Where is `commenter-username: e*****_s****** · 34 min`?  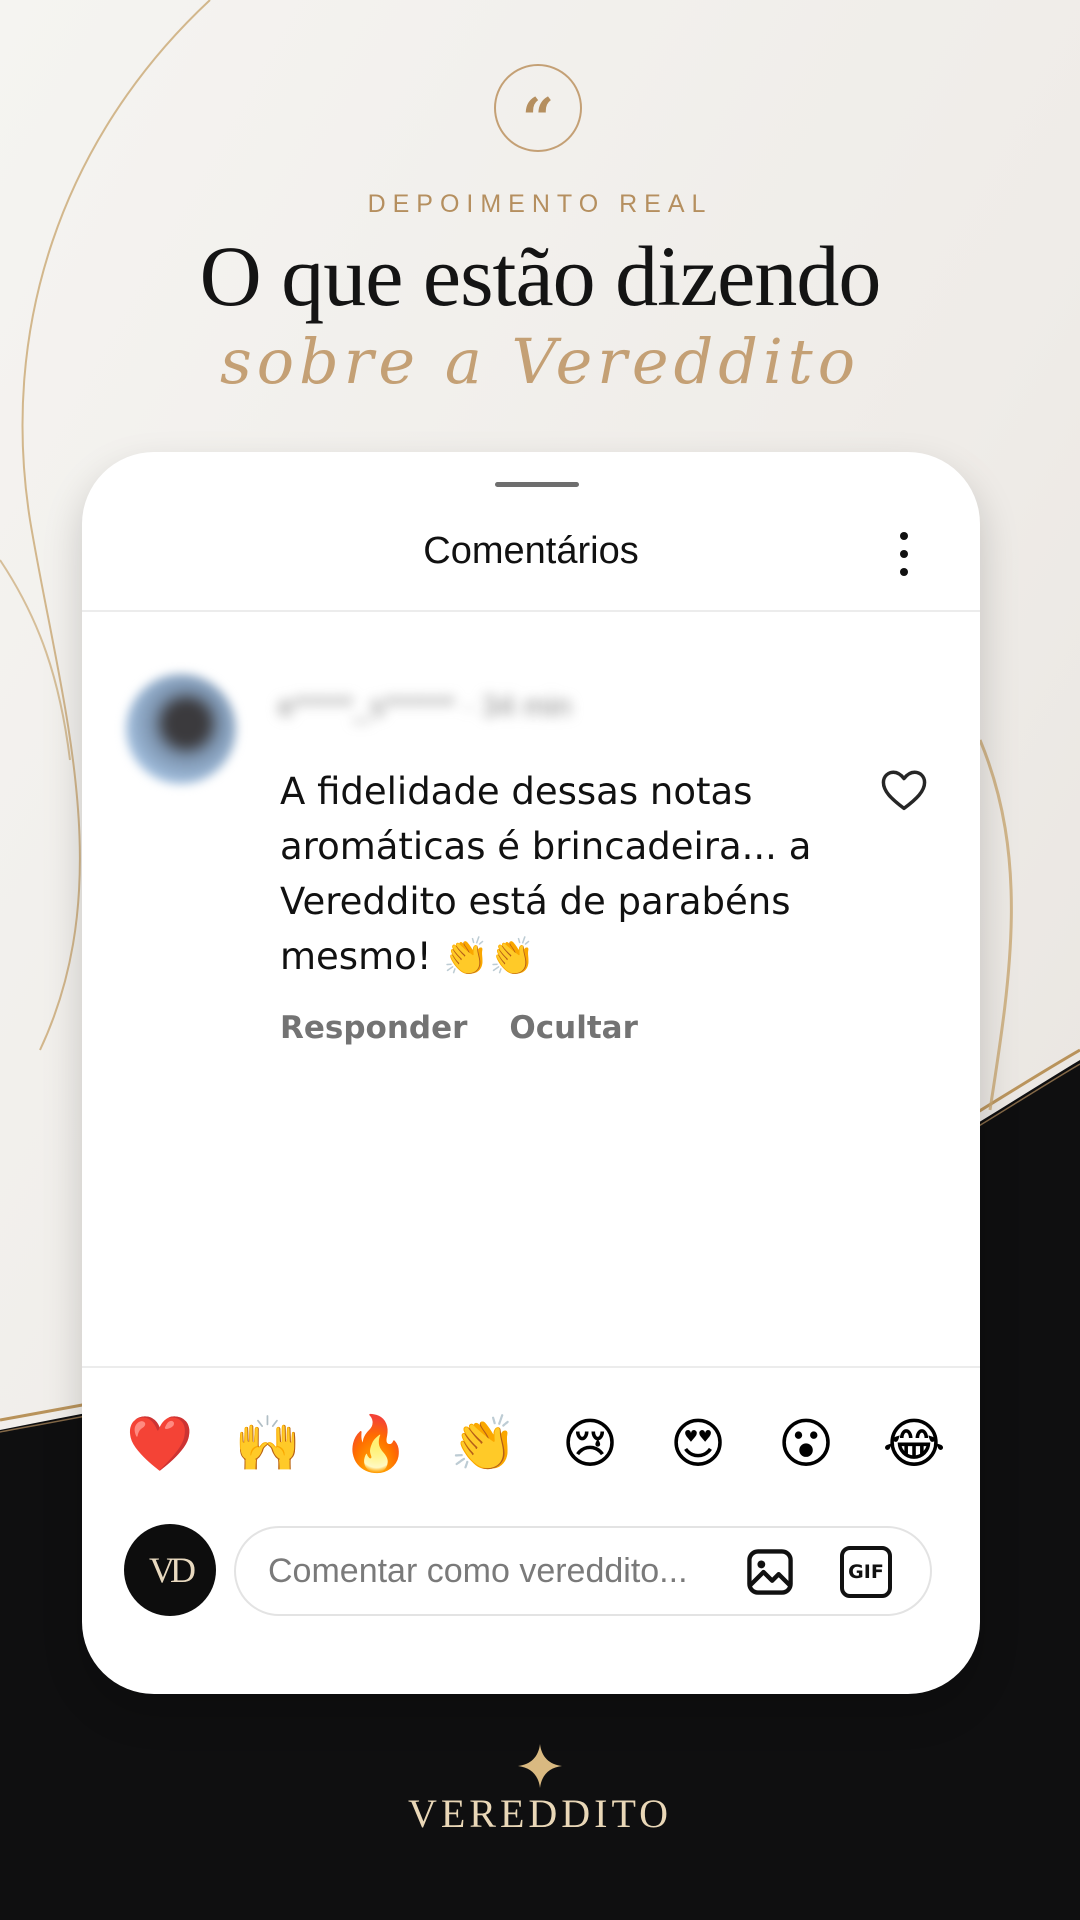
commenter-username: e*****_s****** · 34 min is located at coordinates (478, 707).